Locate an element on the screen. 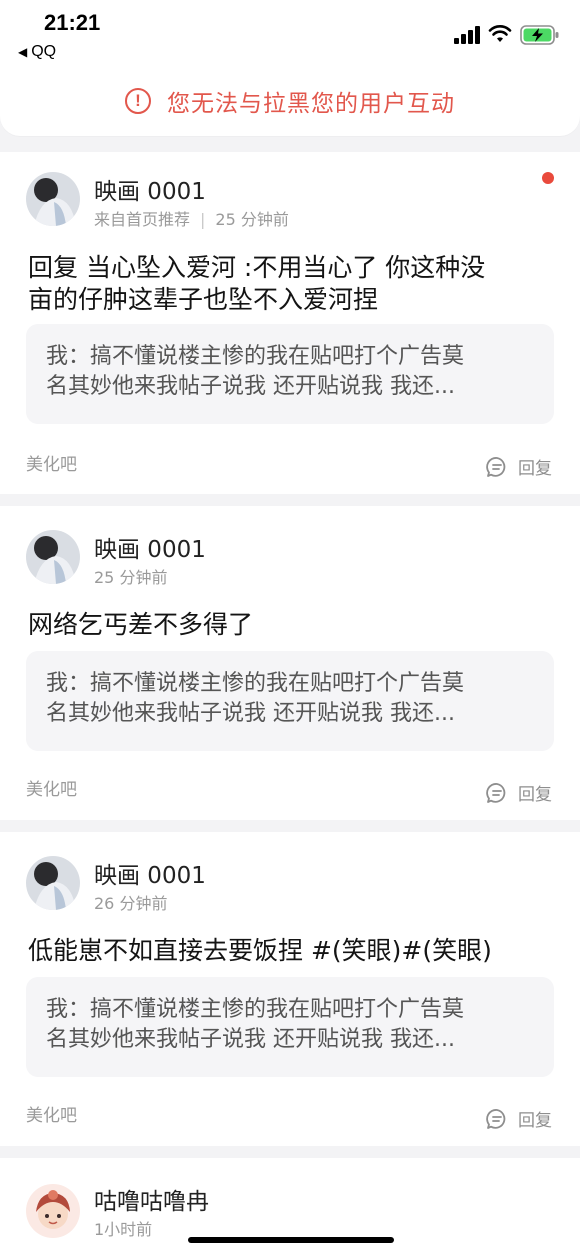 The height and width of the screenshot is (1256, 580). unread-dot is located at coordinates (548, 178).